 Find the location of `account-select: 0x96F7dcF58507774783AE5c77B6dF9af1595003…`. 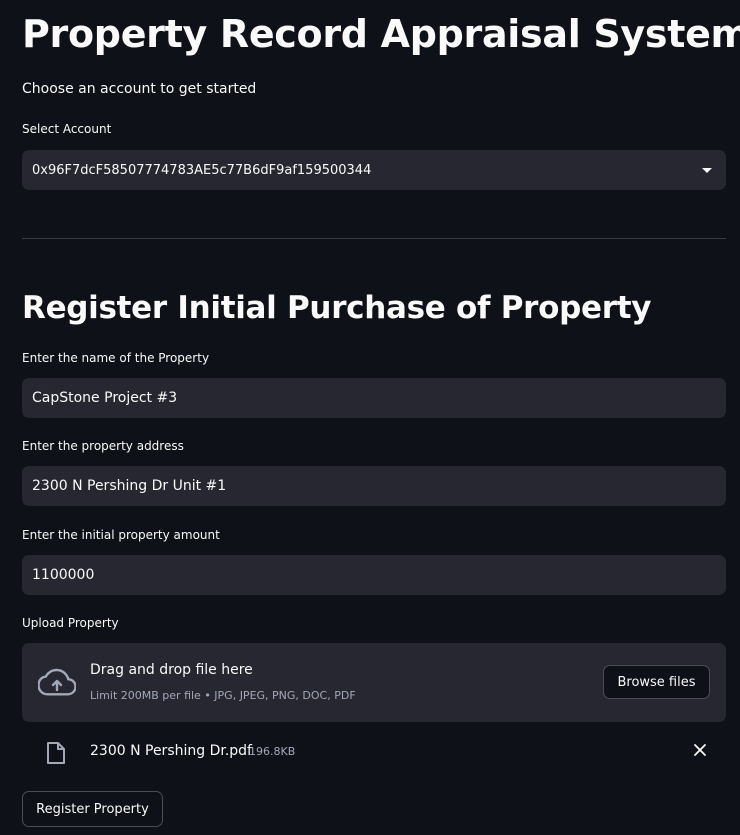

account-select: 0x96F7dcF58507774783AE5c77B6dF9af1595003… is located at coordinates (374, 170).